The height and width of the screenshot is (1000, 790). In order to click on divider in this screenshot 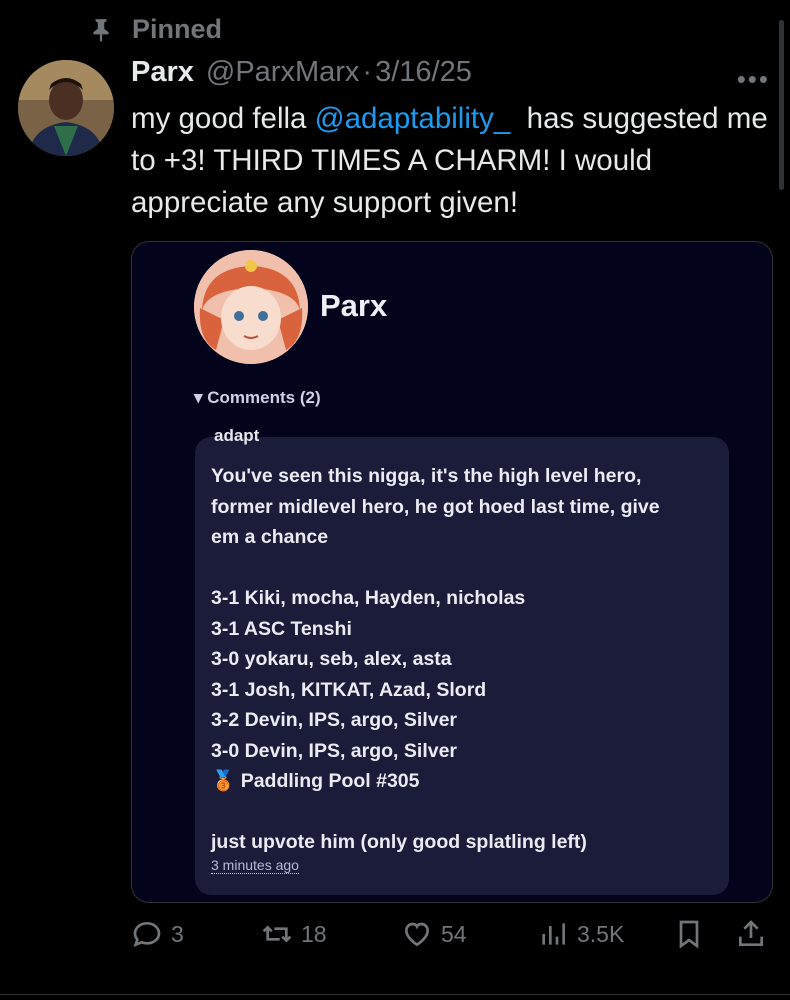, I will do `click(395, 994)`.